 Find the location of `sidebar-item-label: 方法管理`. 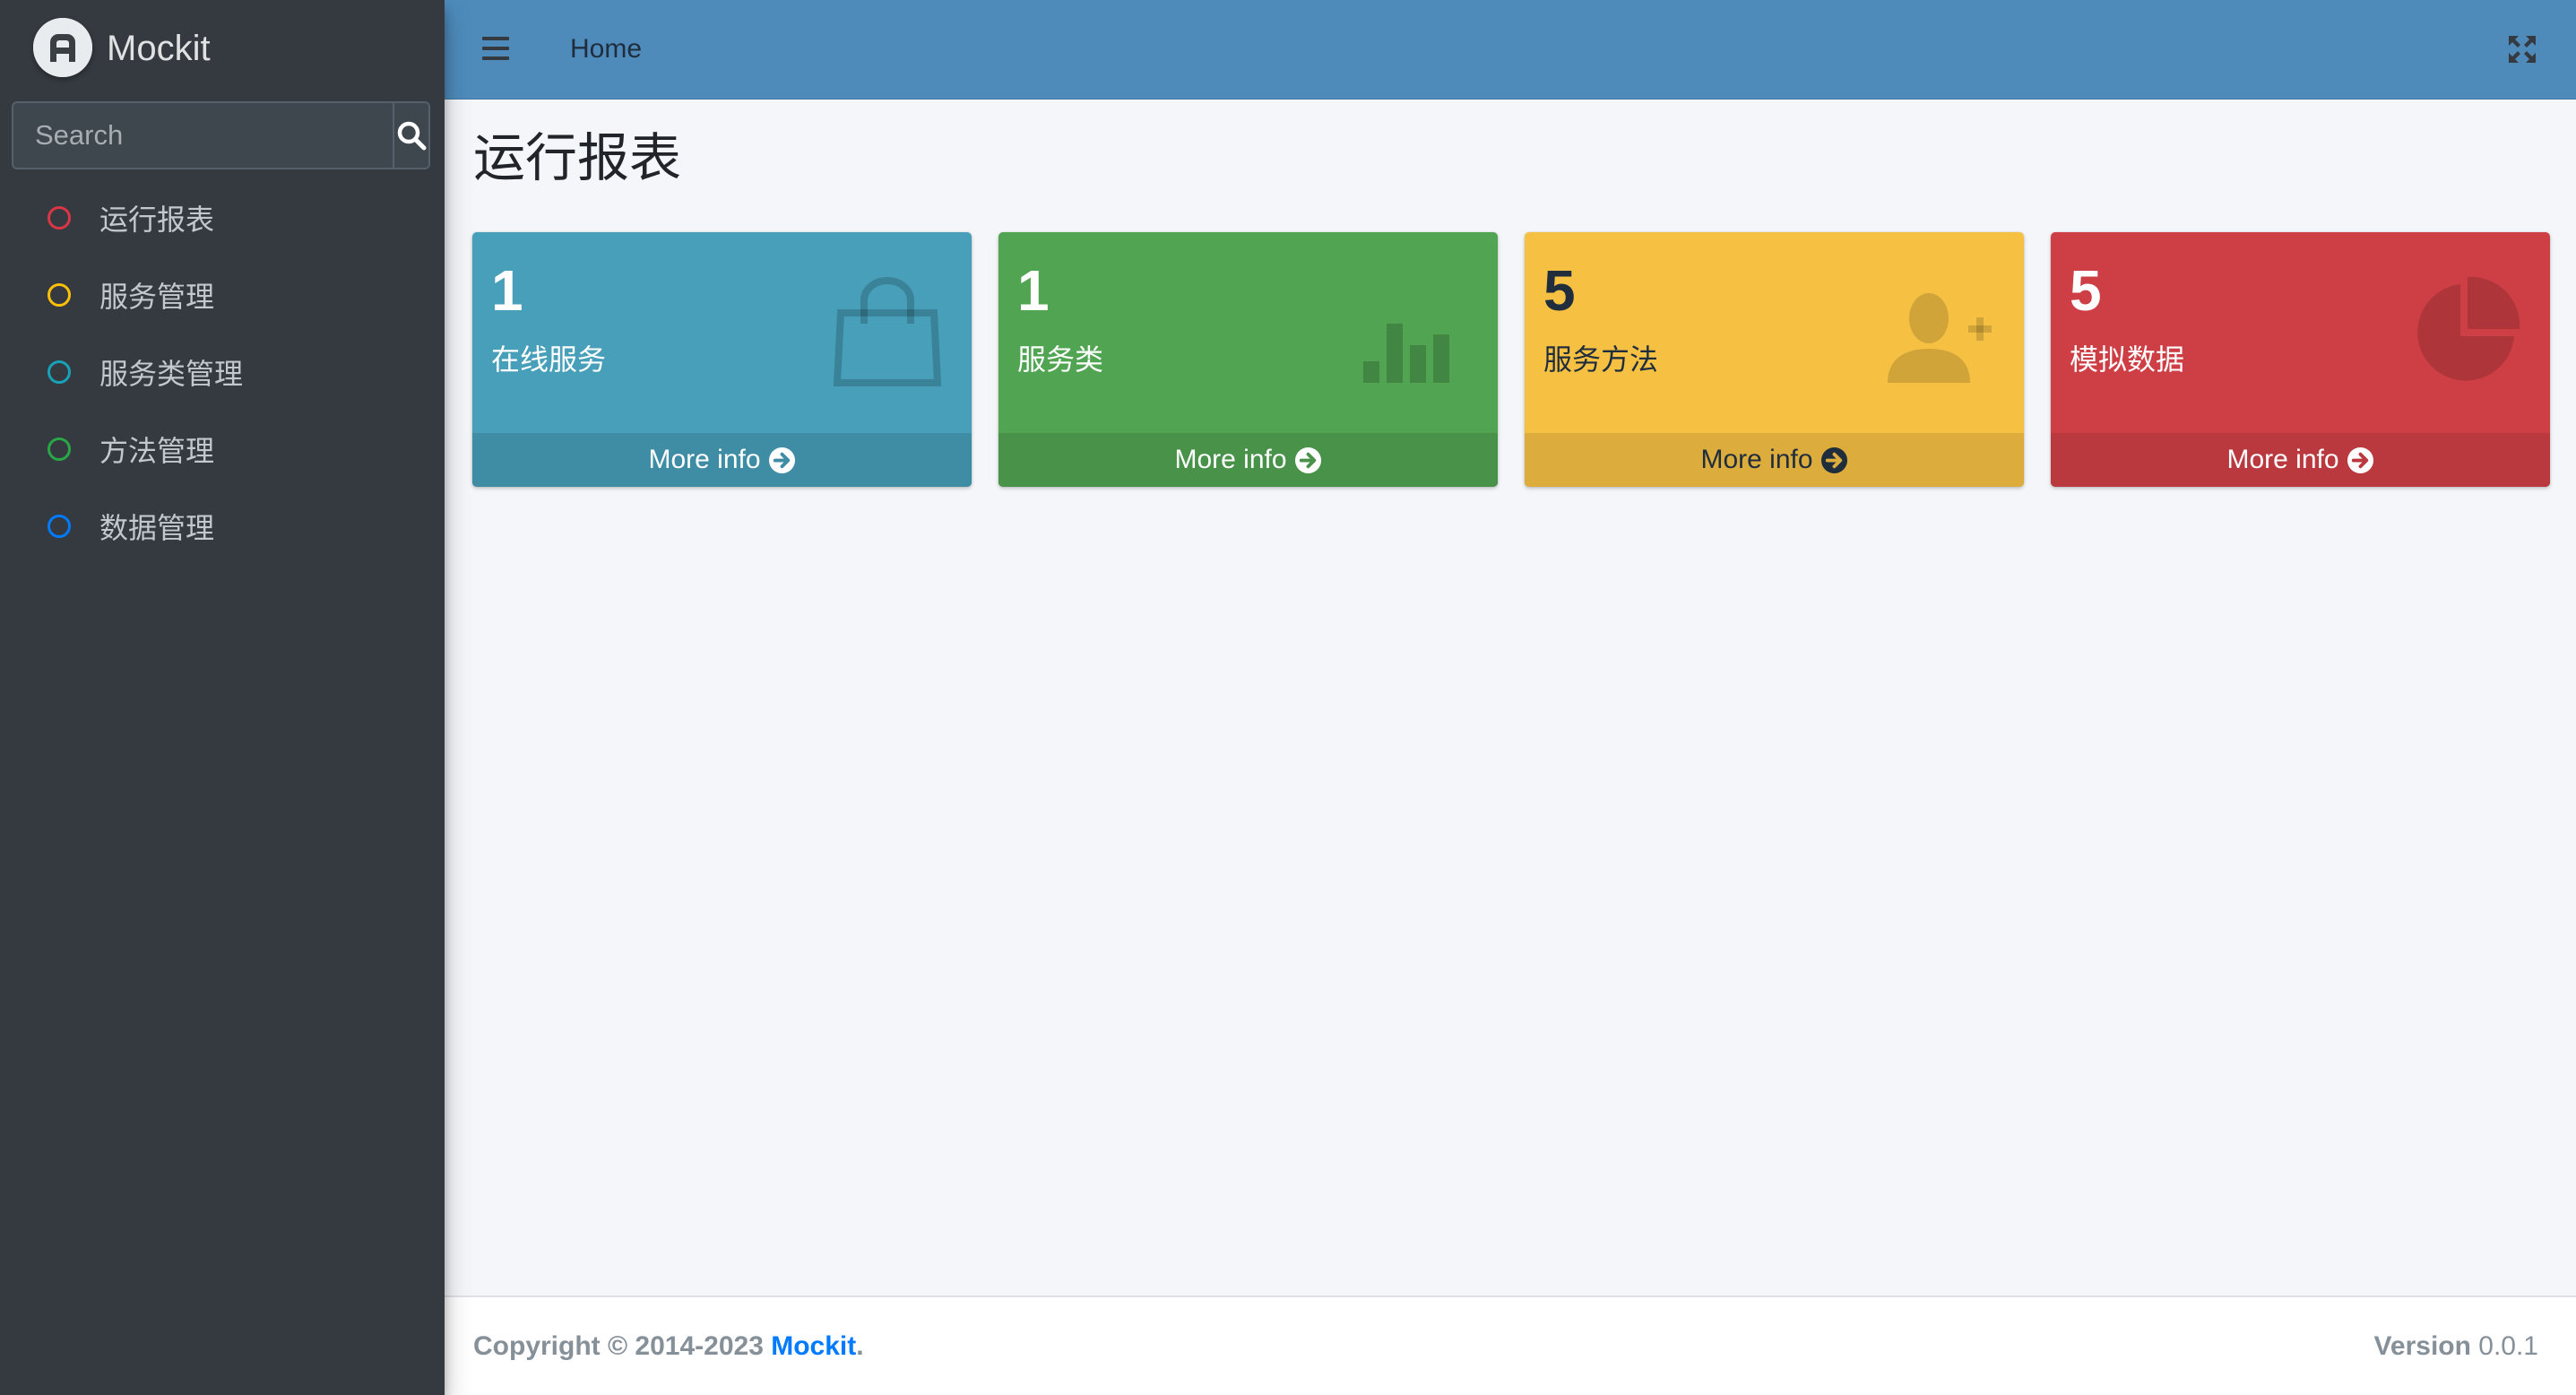

sidebar-item-label: 方法管理 is located at coordinates (157, 451).